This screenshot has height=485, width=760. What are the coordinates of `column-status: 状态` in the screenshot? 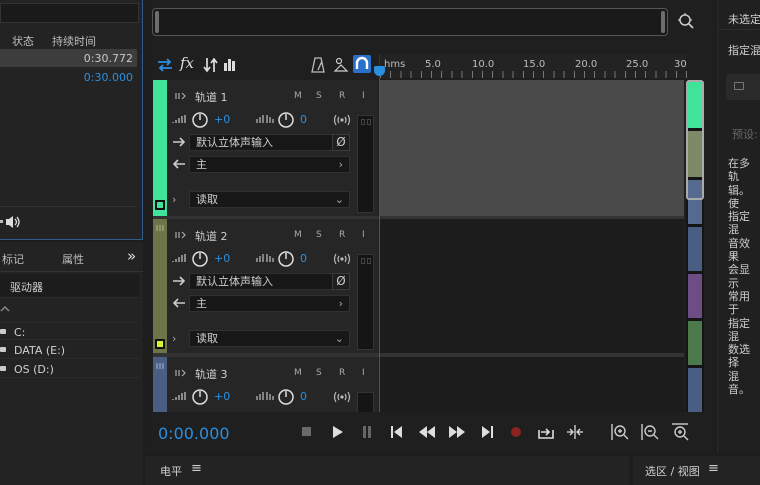 It's located at (23, 41).